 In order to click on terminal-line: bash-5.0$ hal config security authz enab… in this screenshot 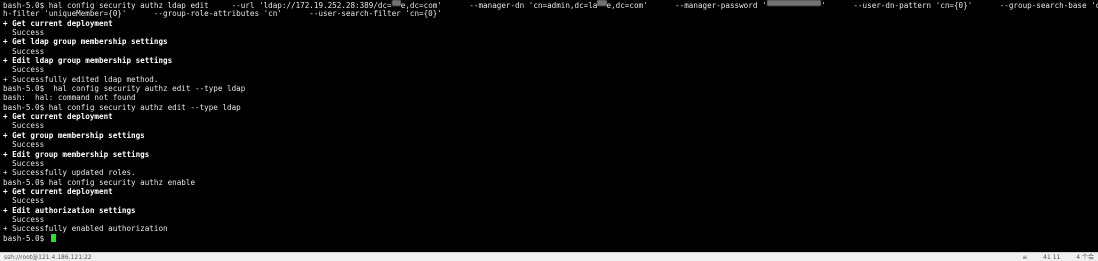, I will do `click(550, 182)`.